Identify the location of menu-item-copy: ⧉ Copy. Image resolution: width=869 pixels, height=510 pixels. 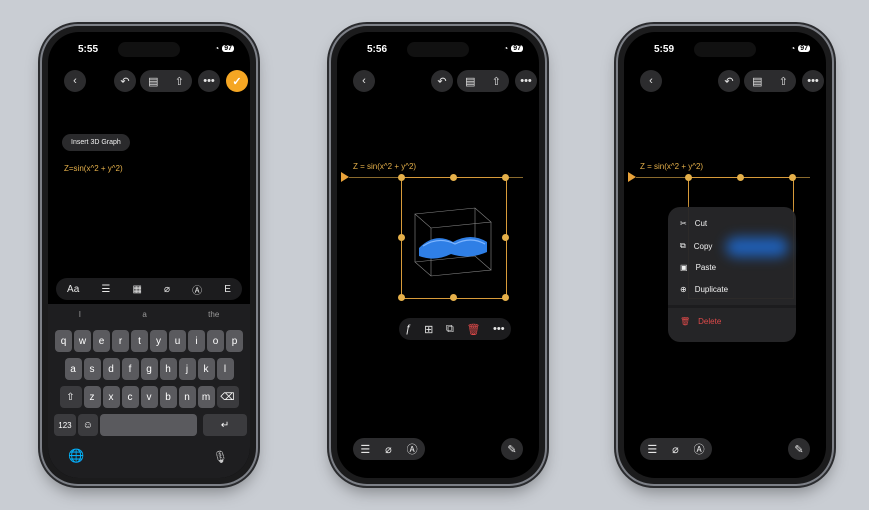
(696, 246).